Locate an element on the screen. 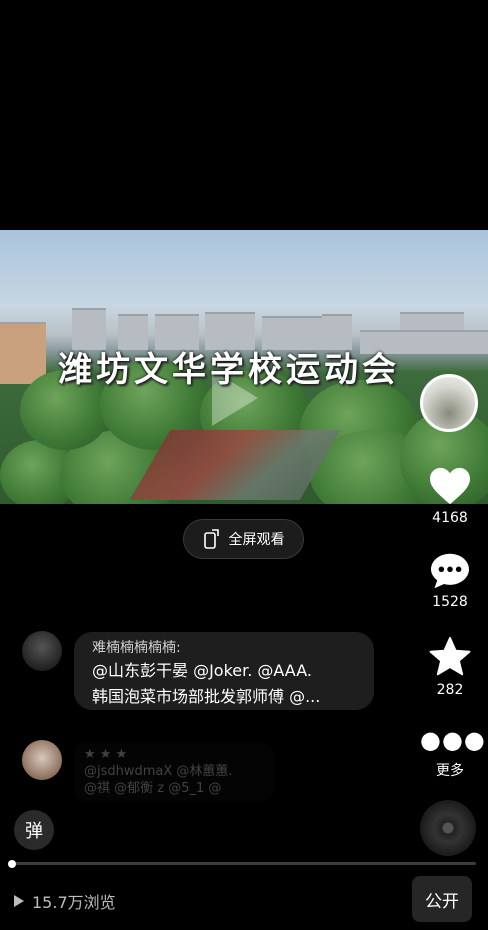  more-button: ●●● 更多 is located at coordinates (453, 753).